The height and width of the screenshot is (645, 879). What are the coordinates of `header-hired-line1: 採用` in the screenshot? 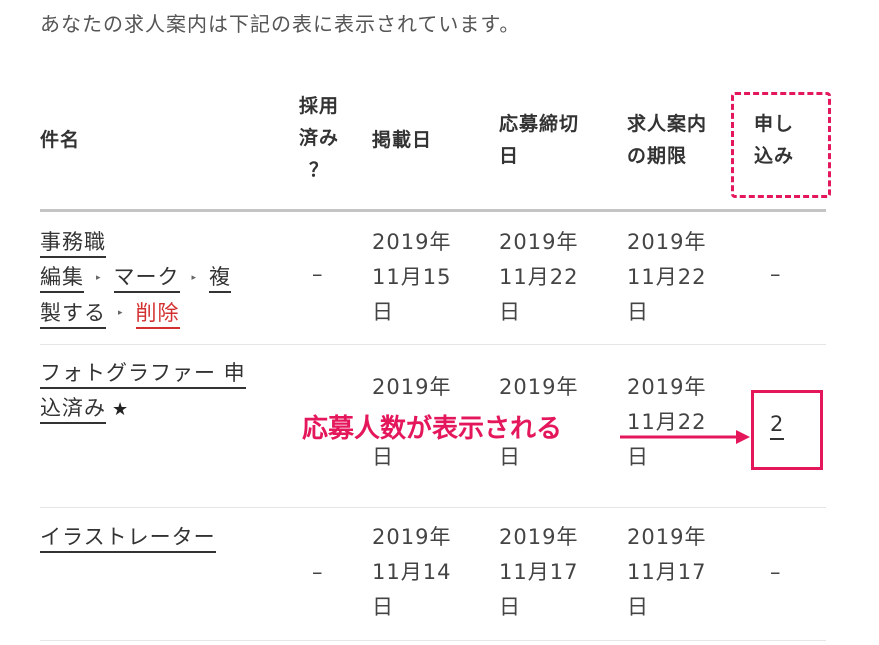 It's located at (318, 106).